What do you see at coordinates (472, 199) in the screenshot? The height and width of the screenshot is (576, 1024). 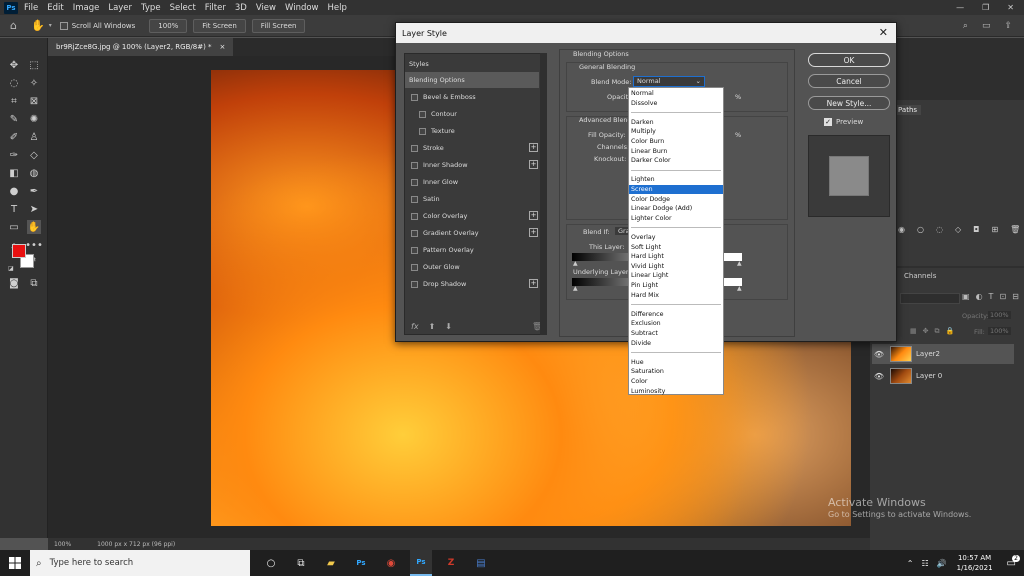 I see `style-satin: Satin` at bounding box center [472, 199].